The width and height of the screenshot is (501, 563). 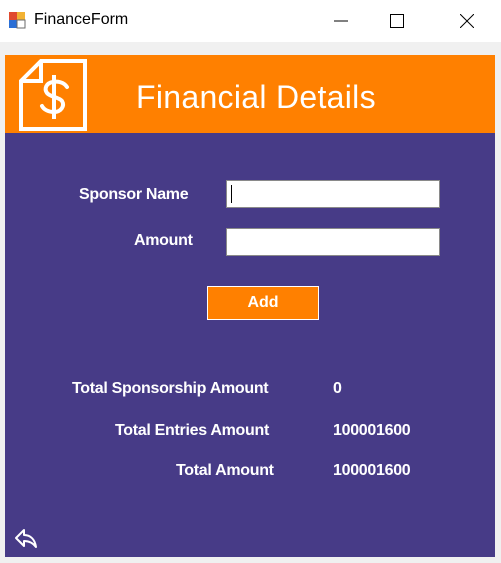 What do you see at coordinates (250, 21) in the screenshot?
I see `title-bar: FinanceForm` at bounding box center [250, 21].